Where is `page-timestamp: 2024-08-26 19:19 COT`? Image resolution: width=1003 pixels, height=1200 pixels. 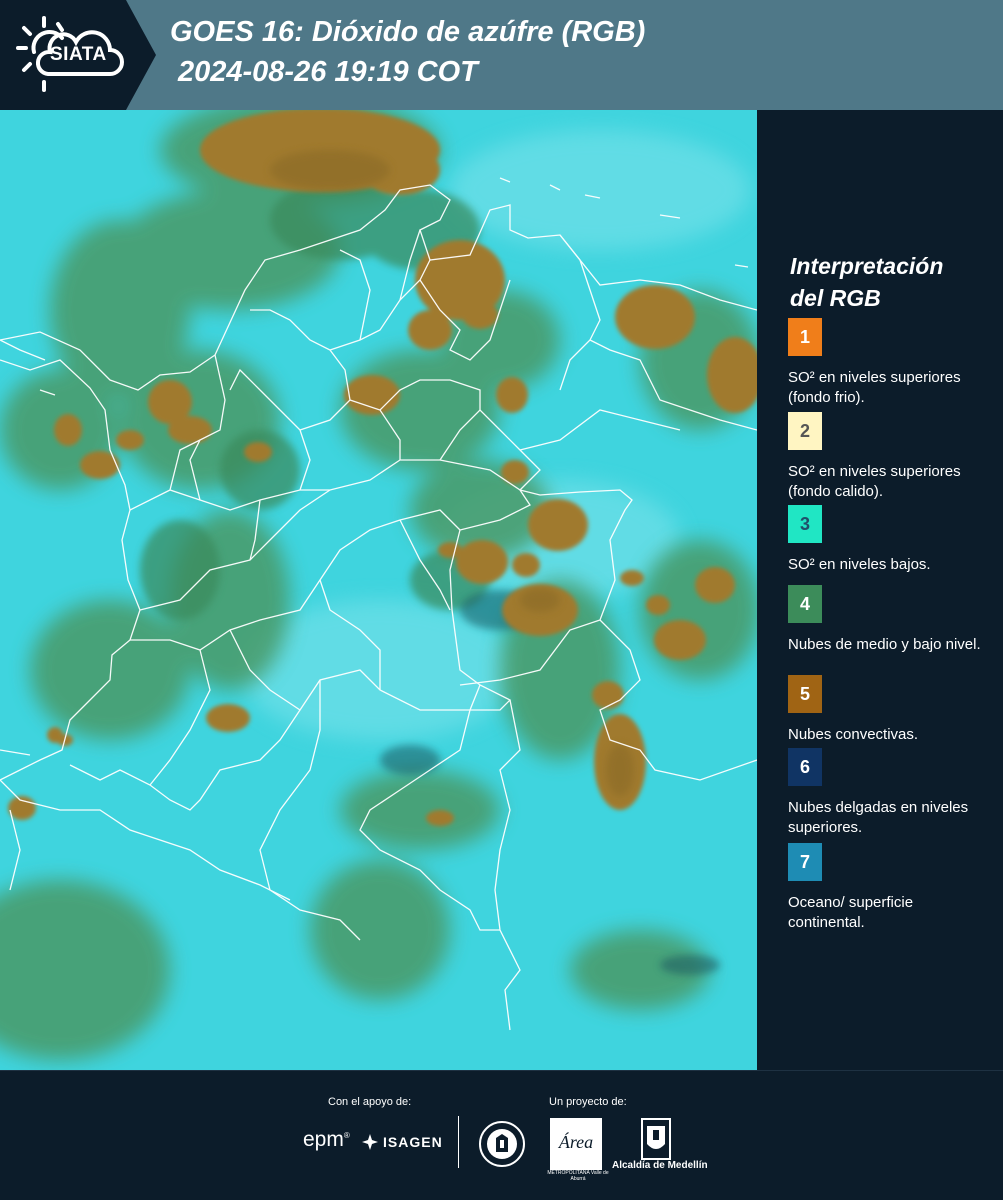
page-timestamp: 2024-08-26 19:19 COT is located at coordinates (328, 72).